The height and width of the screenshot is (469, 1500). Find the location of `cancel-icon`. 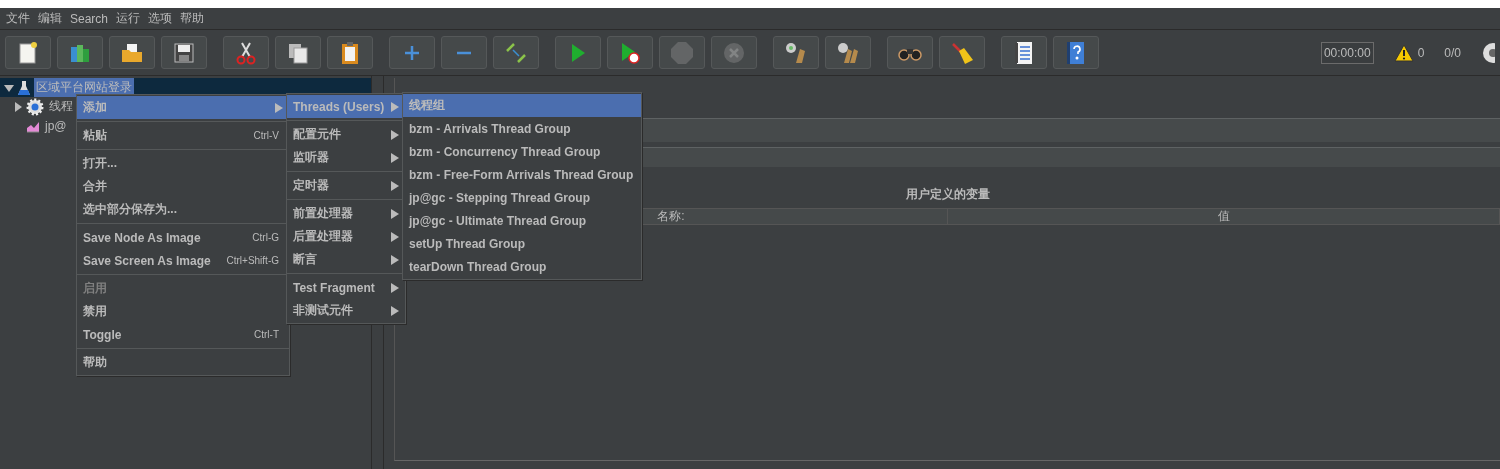

cancel-icon is located at coordinates (734, 52).